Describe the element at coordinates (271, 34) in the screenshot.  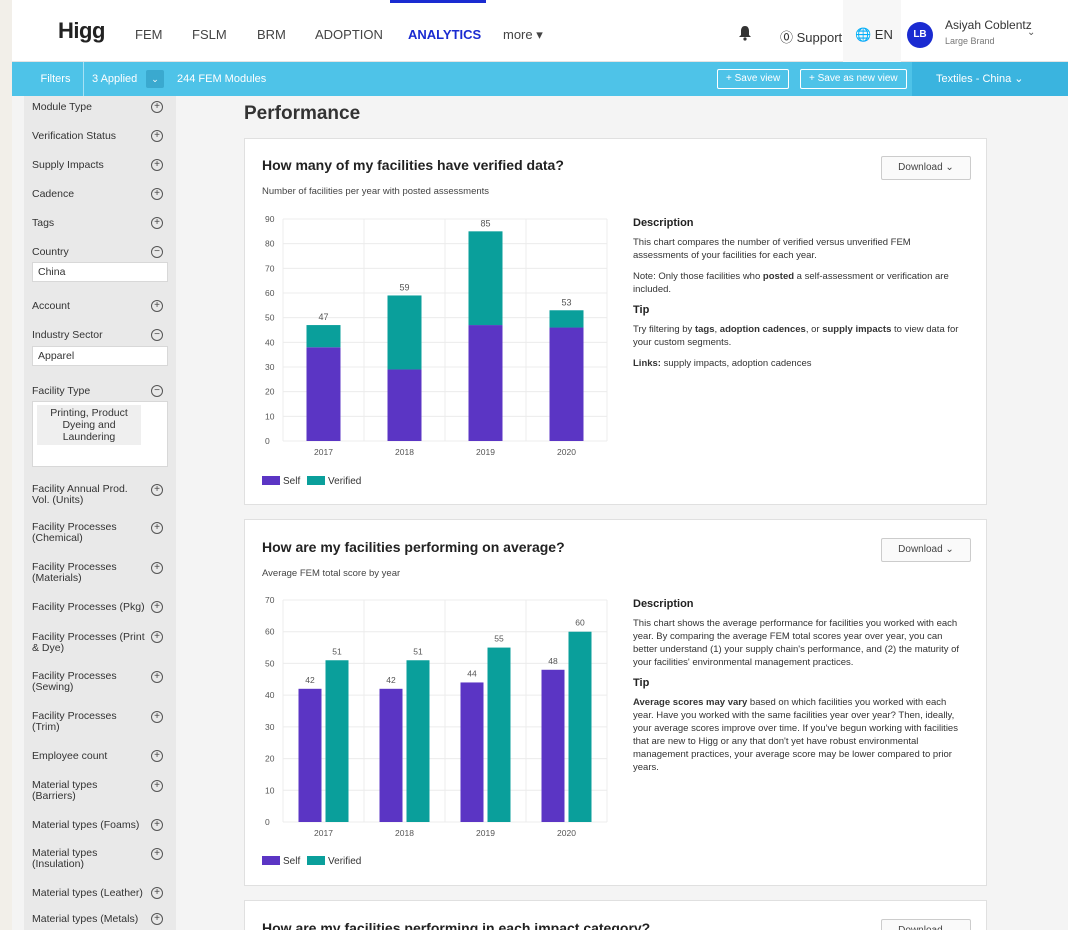
I see `nav-link-brm: BRM` at that location.